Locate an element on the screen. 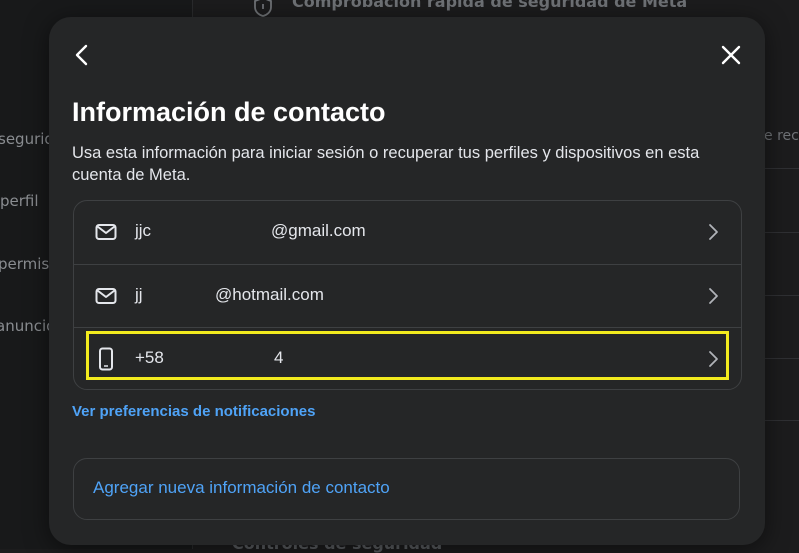 This screenshot has height=553, width=799. close-icon is located at coordinates (731, 55).